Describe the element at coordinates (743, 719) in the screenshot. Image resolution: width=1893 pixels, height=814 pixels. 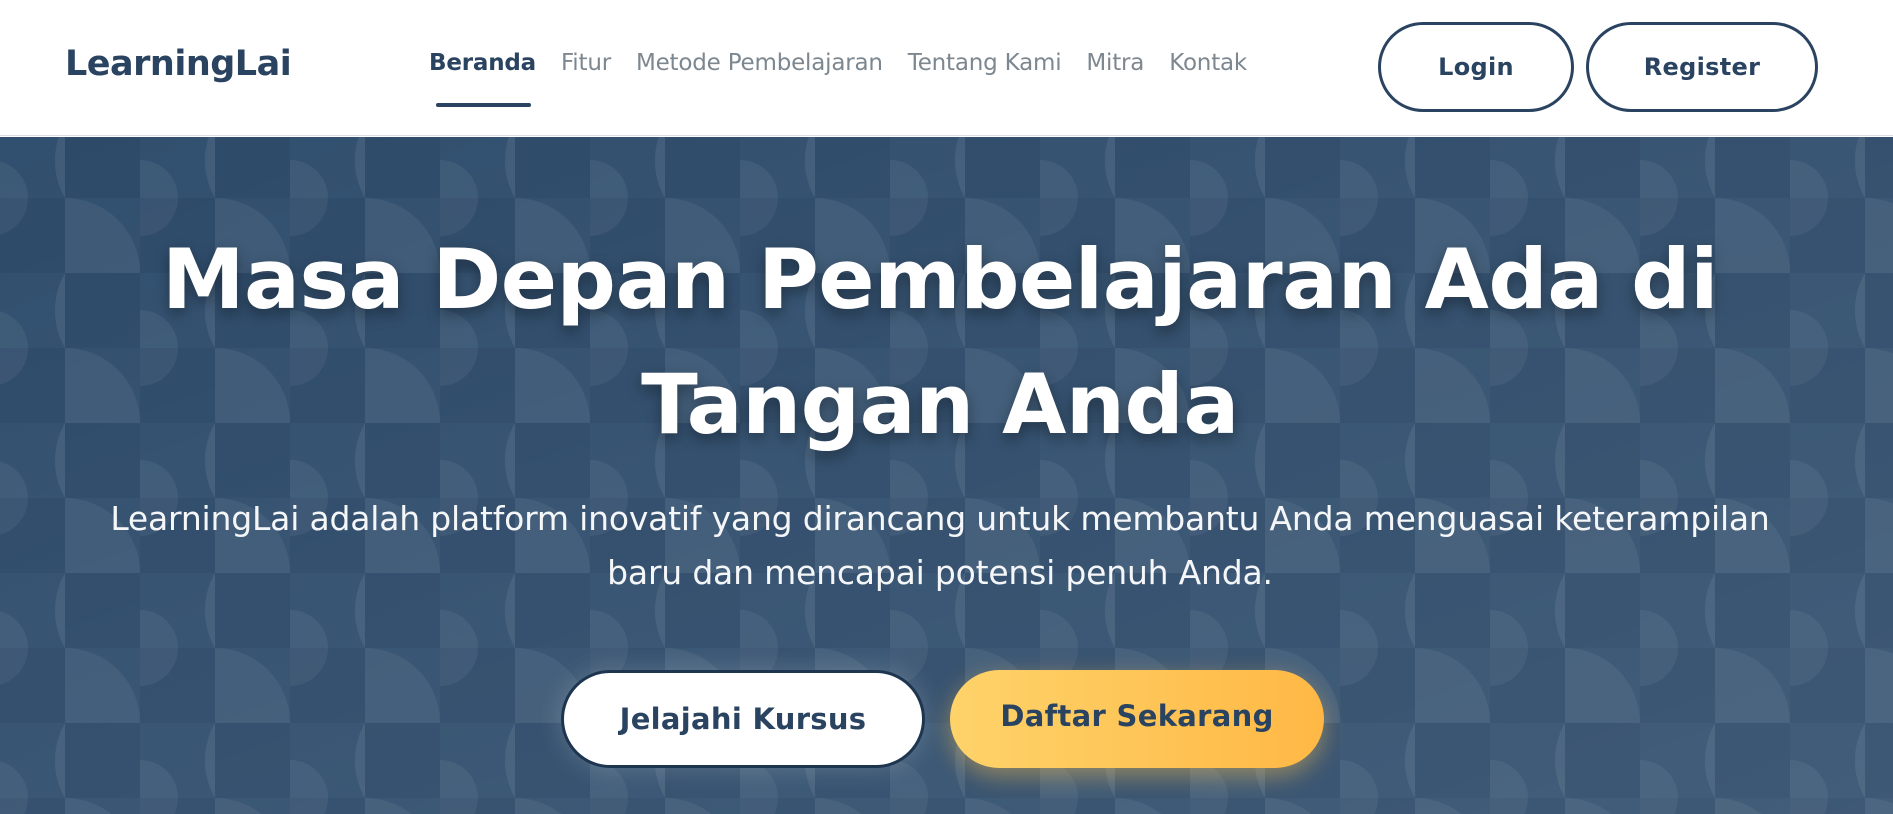
I see `explore-courses-button: Jelajahi Kursus` at that location.